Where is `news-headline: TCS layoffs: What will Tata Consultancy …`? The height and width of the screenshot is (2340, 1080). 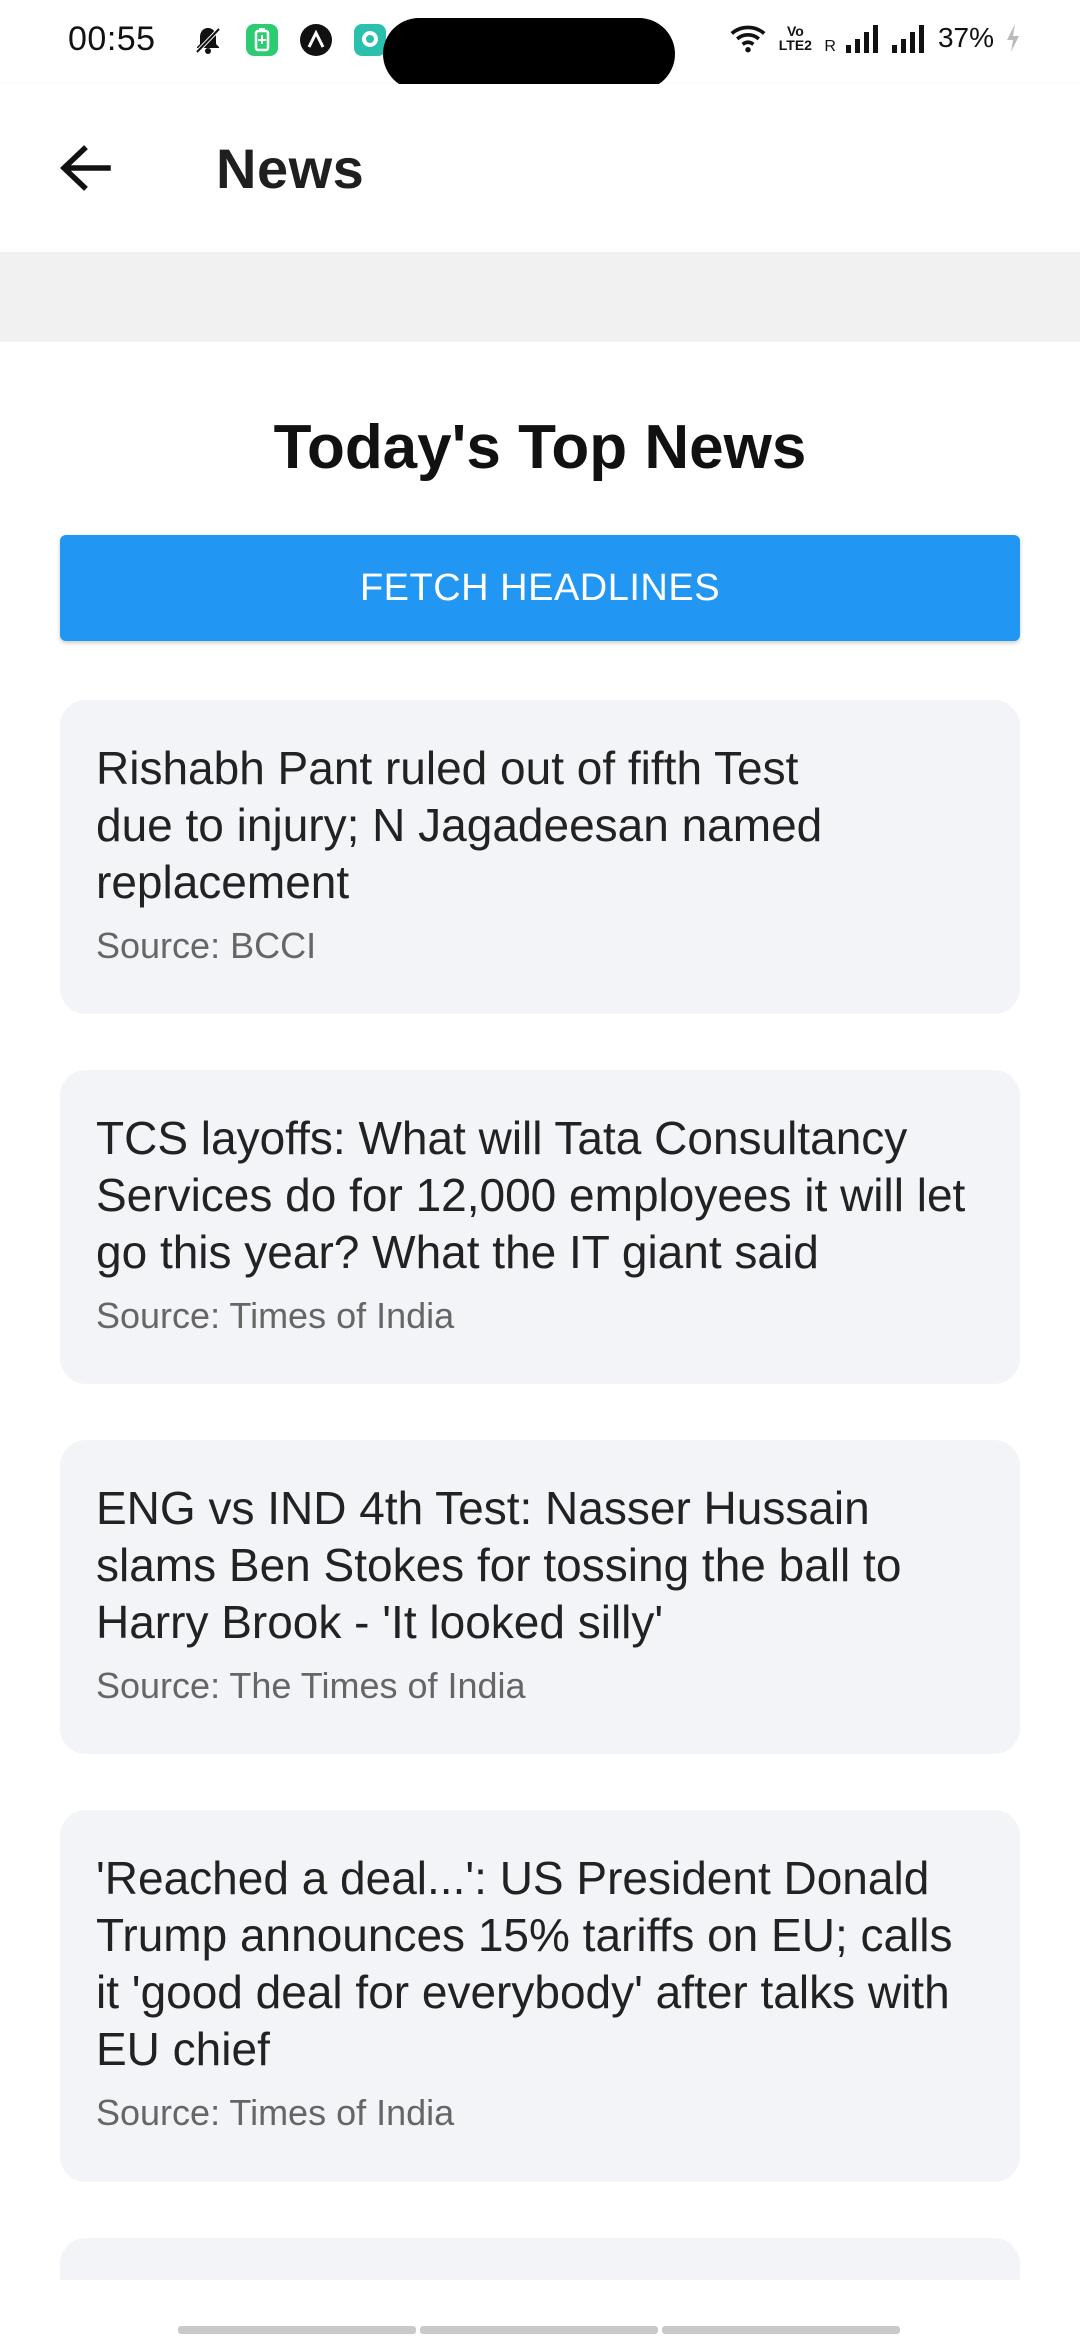 news-headline: TCS layoffs: What will Tata Consultancy … is located at coordinates (531, 1195).